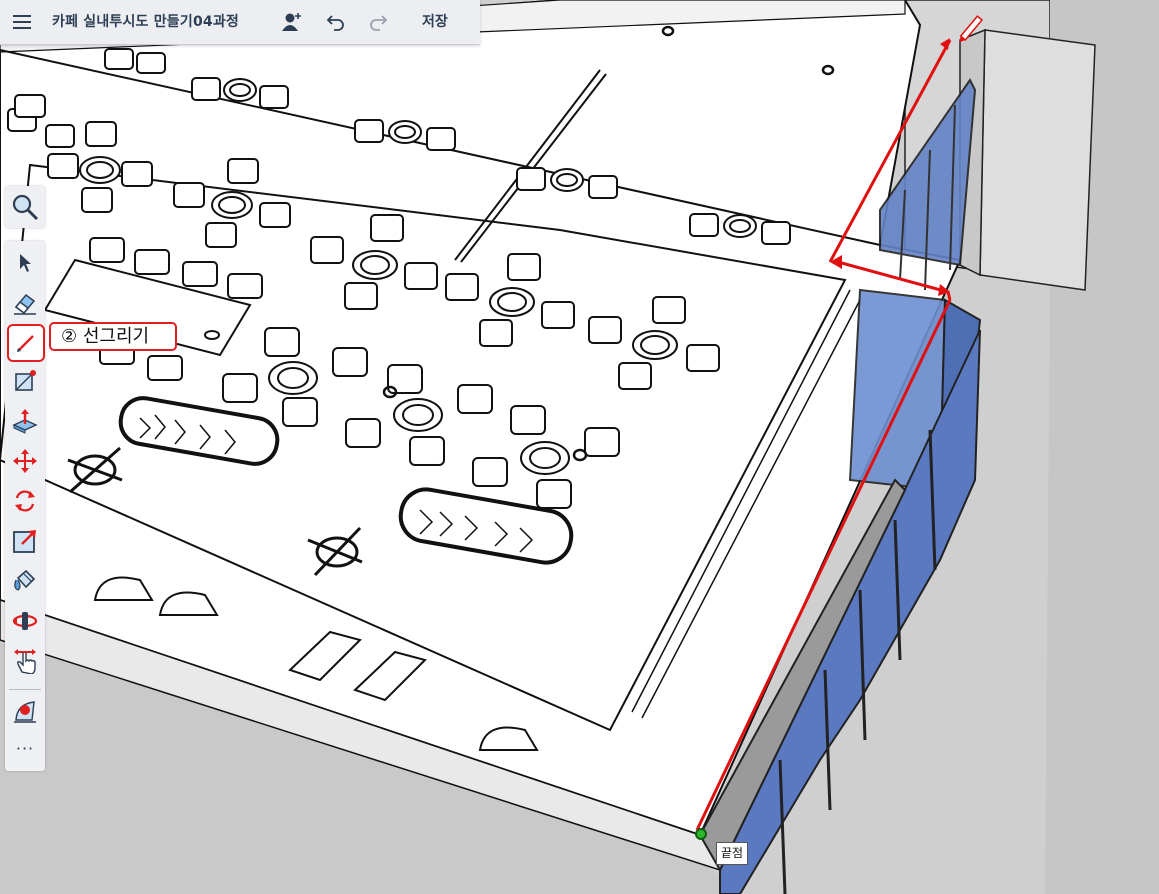 The width and height of the screenshot is (1159, 894). Describe the element at coordinates (22, 22) in the screenshot. I see `menu-icon` at that location.